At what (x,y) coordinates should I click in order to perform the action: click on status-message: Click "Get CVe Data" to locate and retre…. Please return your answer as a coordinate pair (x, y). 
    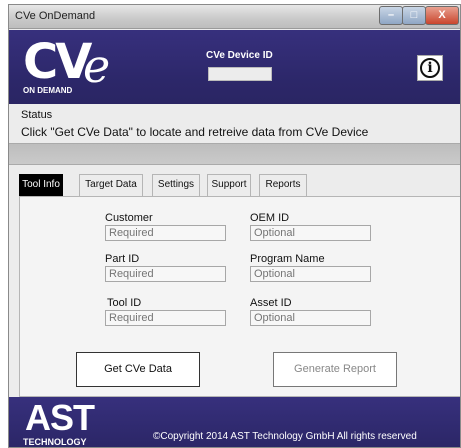
    Looking at the image, I should click on (195, 132).